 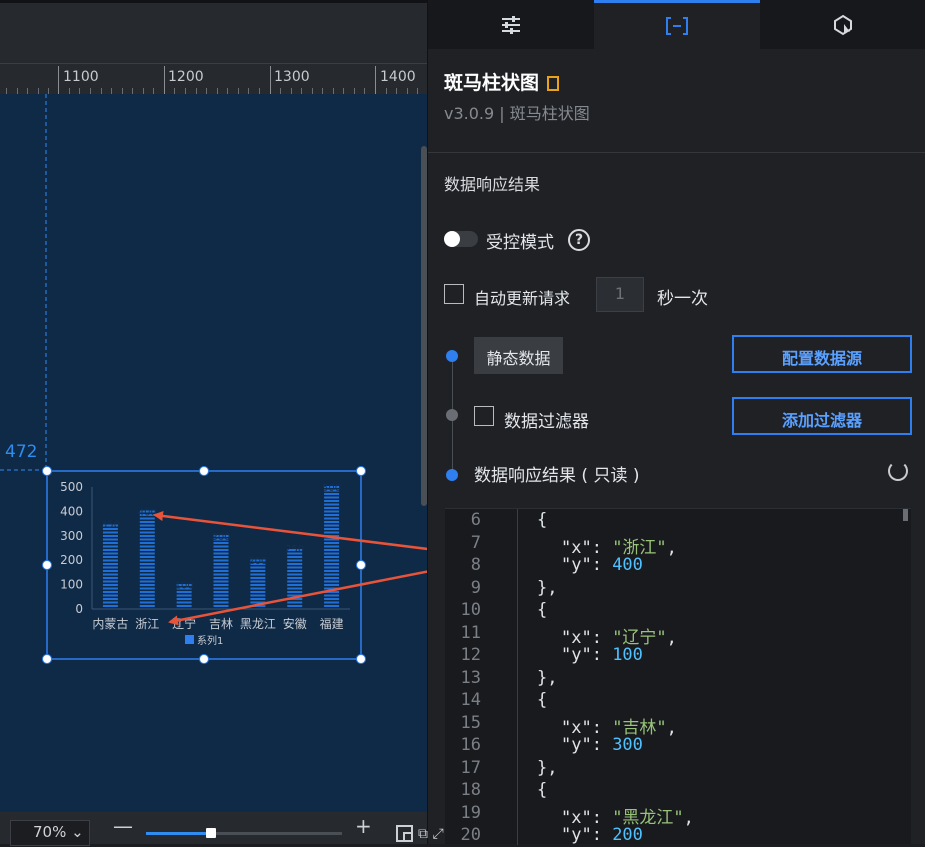 I want to click on line-content: "y": 100, so click(x=602, y=655).